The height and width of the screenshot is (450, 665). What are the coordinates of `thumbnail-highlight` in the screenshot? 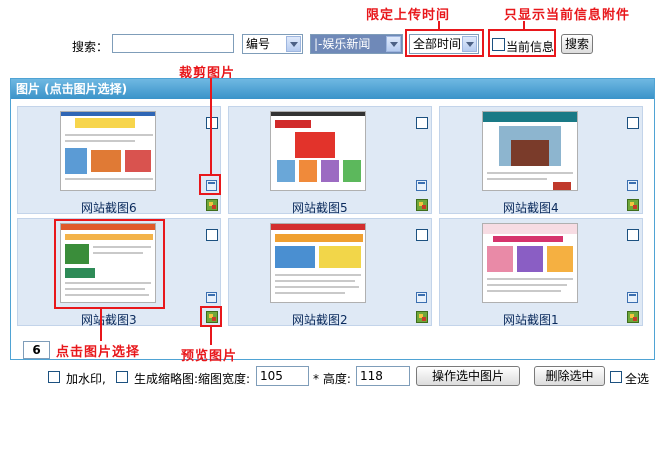 It's located at (109, 264).